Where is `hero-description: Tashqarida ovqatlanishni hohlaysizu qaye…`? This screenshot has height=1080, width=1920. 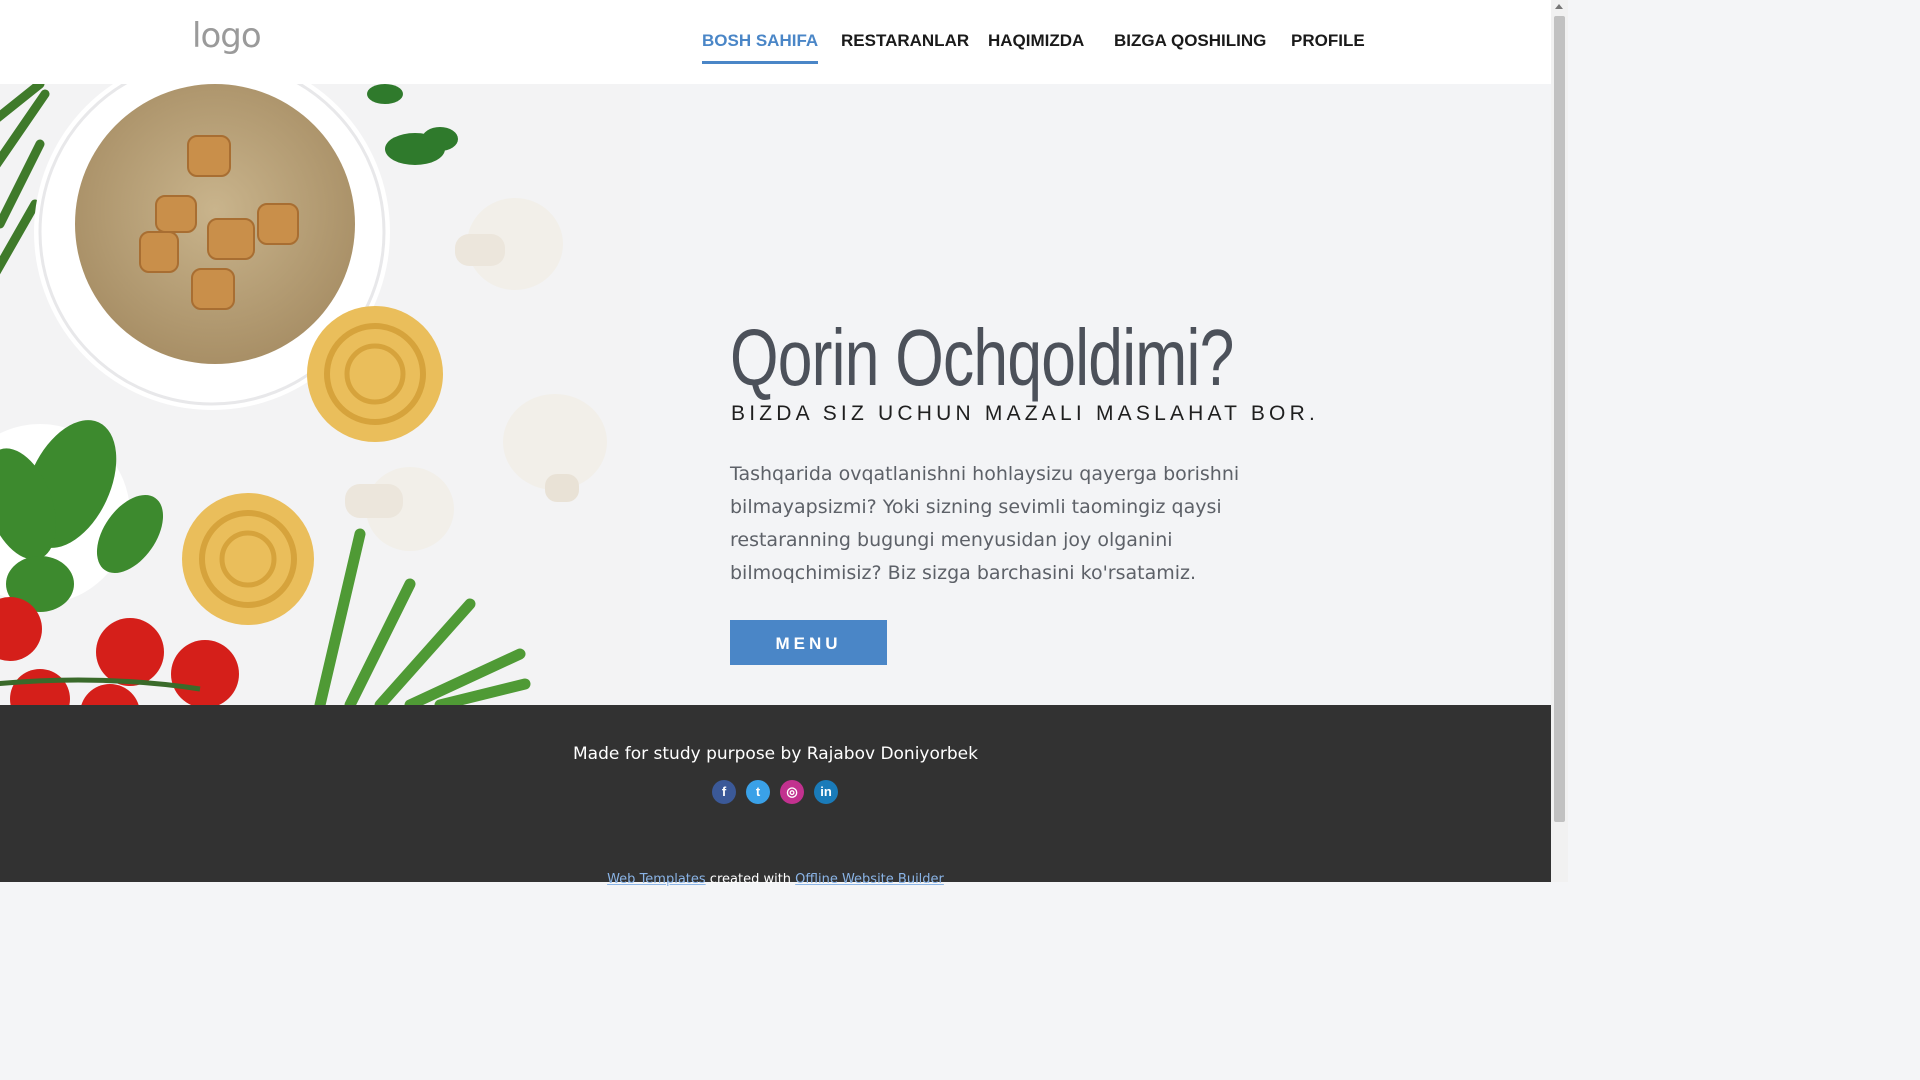
hero-description: Tashqarida ovqatlanishni hohlaysizu qaye… is located at coordinates (985, 523).